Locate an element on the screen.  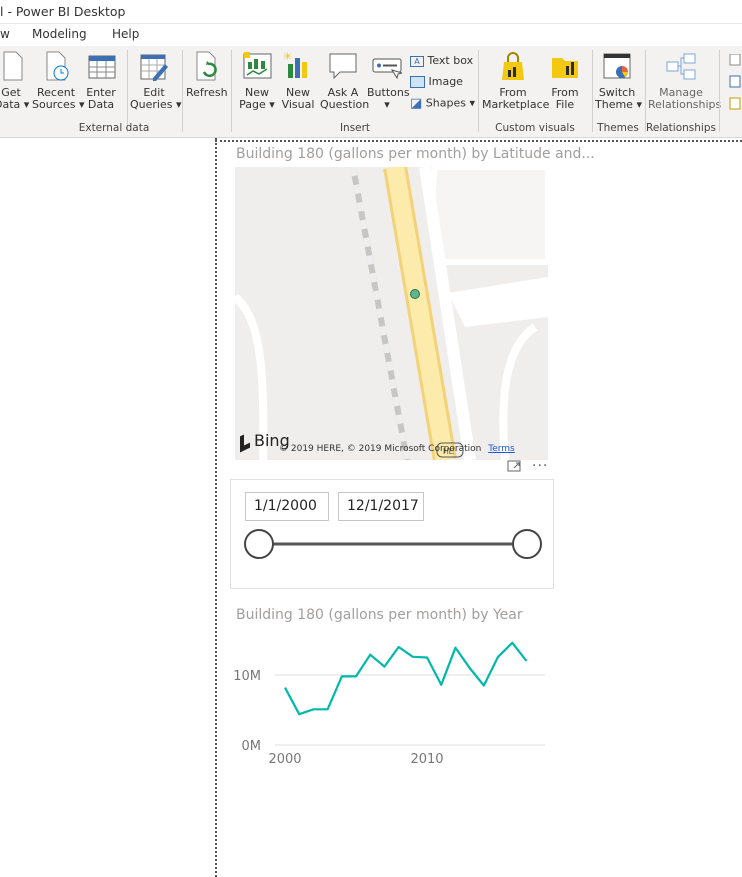
window-title: l - Power BI Desktop is located at coordinates (63, 11).